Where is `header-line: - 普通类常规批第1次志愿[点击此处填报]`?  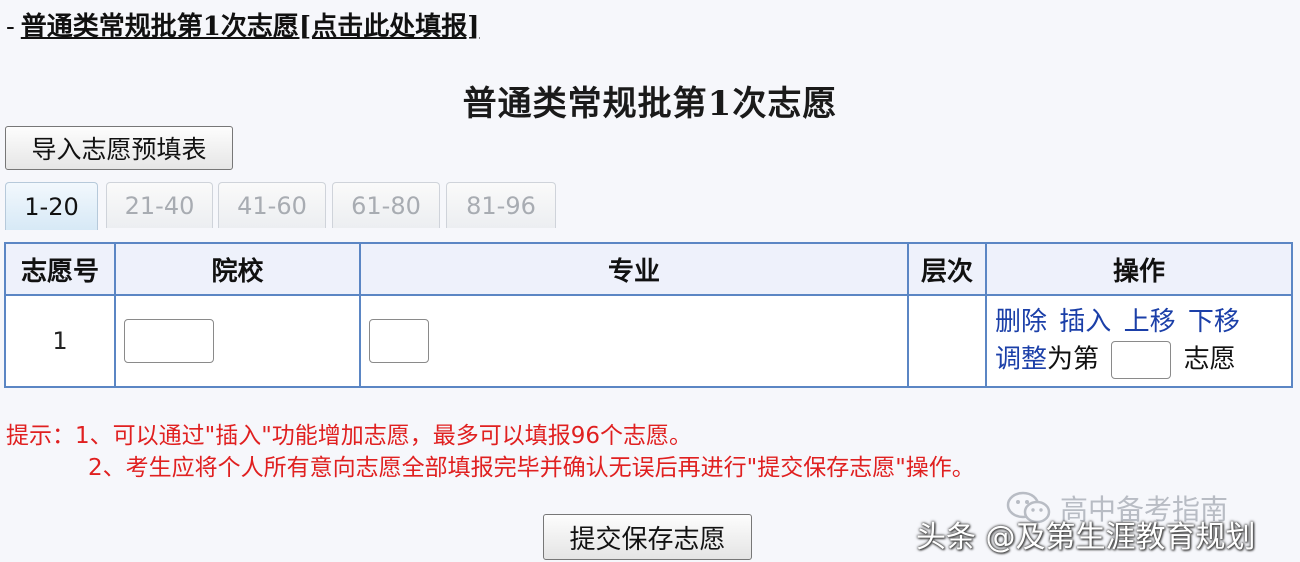 header-line: - 普通类常规批第1次志愿[点击此处填报] is located at coordinates (243, 24).